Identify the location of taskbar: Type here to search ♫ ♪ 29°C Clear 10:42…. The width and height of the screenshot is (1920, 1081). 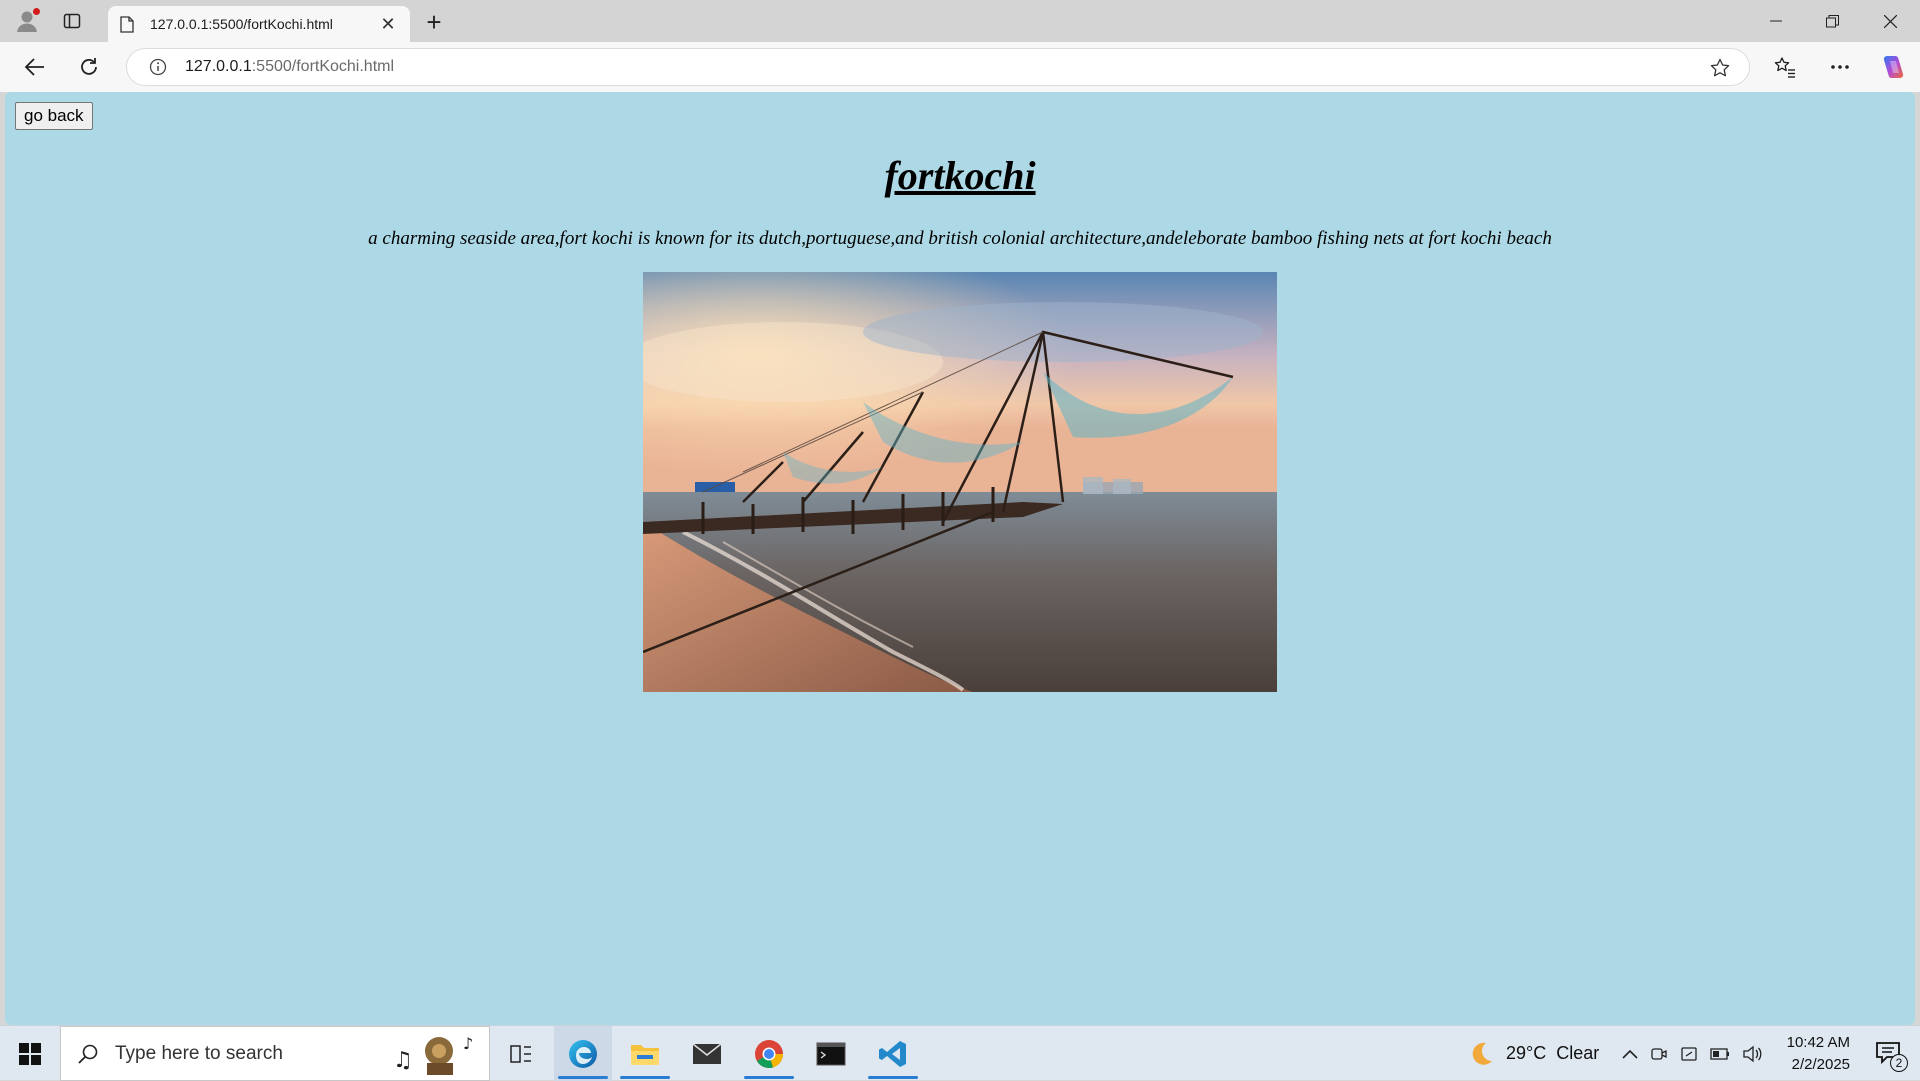
(960, 1053).